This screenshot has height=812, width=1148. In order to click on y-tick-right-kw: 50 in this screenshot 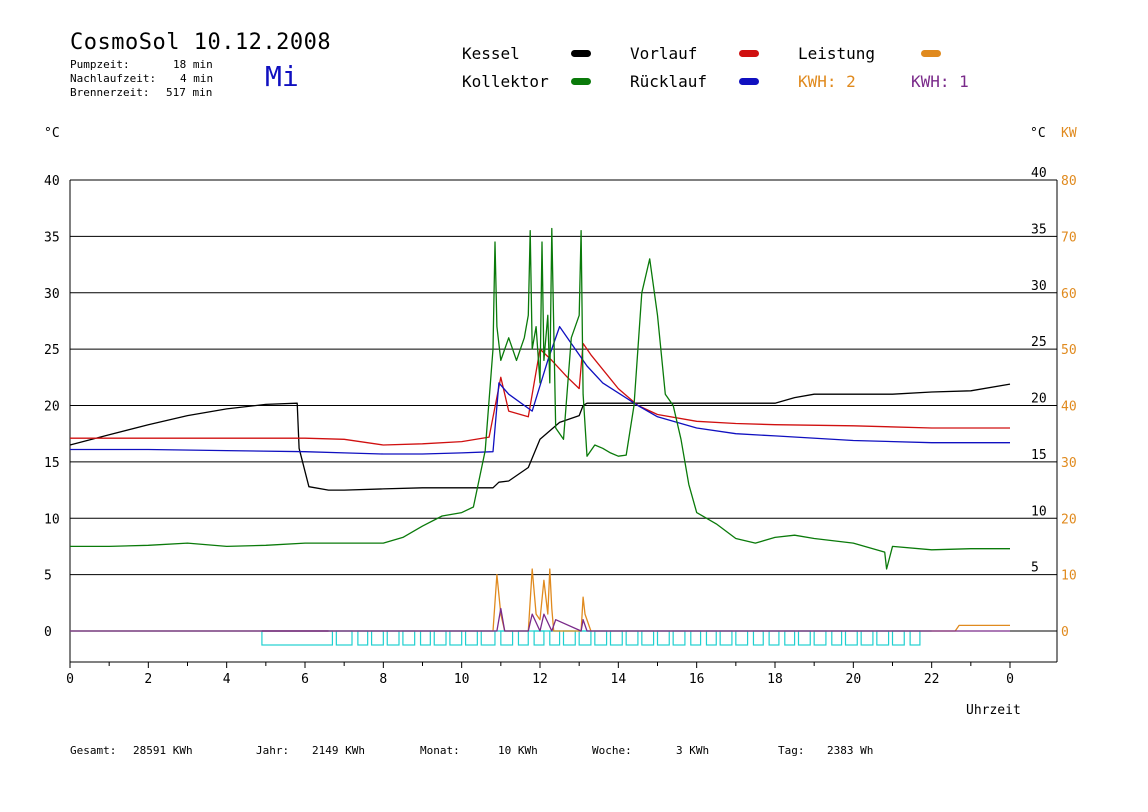, I will do `click(1069, 350)`.